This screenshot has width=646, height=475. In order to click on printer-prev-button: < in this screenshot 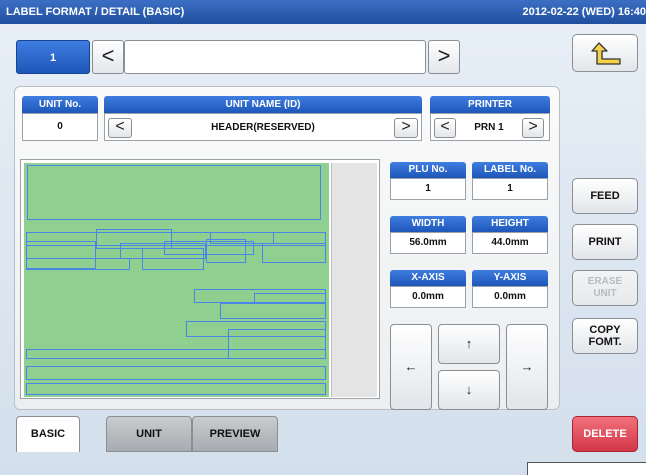, I will do `click(445, 128)`.